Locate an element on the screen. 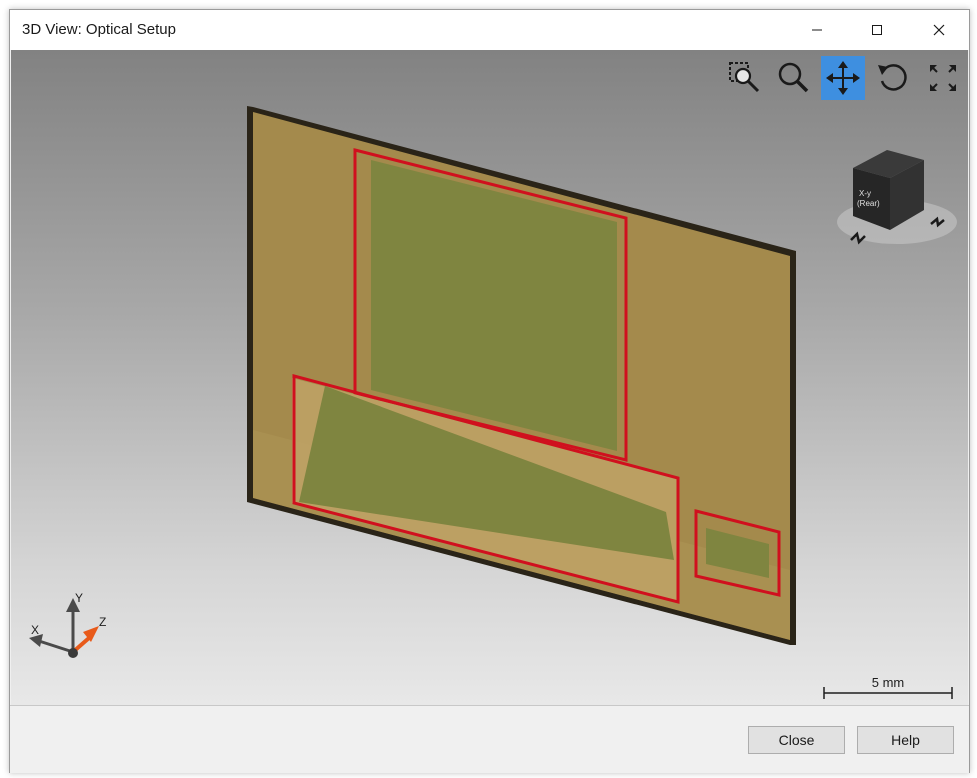  minimize-icon is located at coordinates (817, 30).